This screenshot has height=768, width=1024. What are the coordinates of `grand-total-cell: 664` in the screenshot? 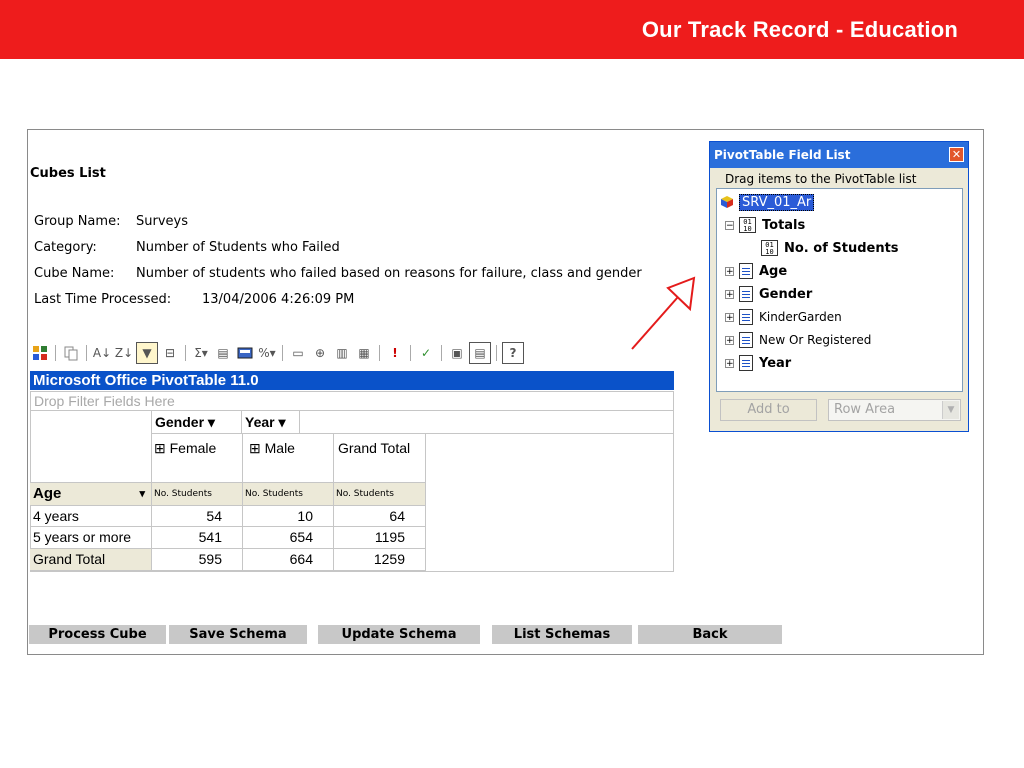 It's located at (288, 560).